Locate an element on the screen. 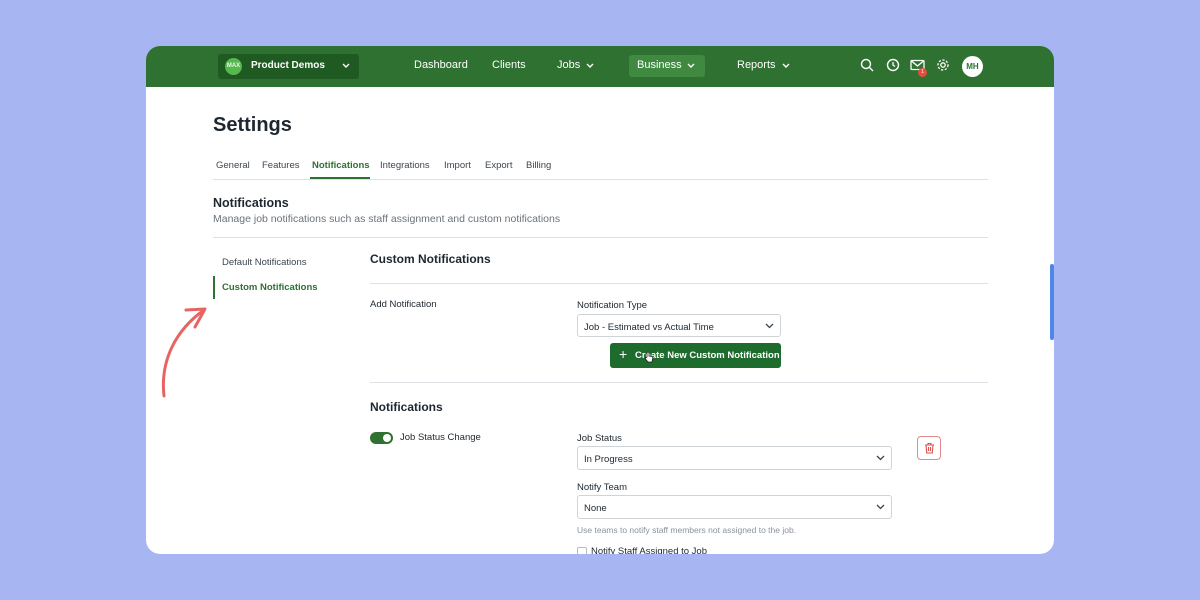 This screenshot has width=1200, height=600. create-button-label: Create New Custom Notification is located at coordinates (707, 355).